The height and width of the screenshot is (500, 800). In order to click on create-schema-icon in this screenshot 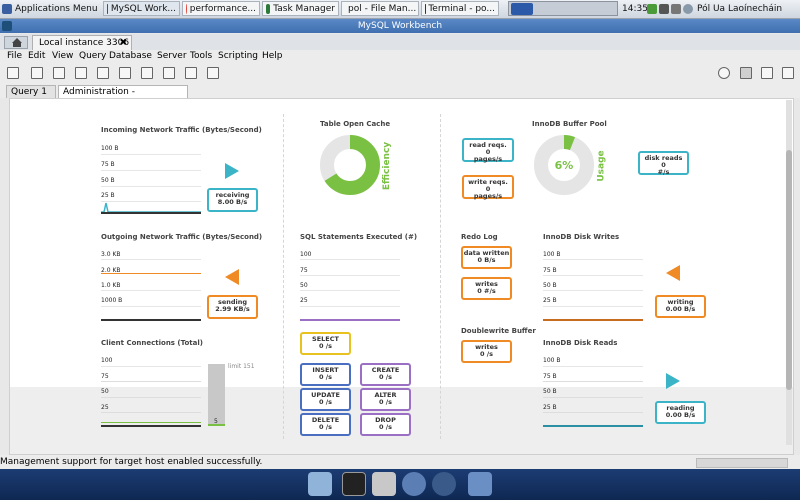, I will do `click(81, 73)`.